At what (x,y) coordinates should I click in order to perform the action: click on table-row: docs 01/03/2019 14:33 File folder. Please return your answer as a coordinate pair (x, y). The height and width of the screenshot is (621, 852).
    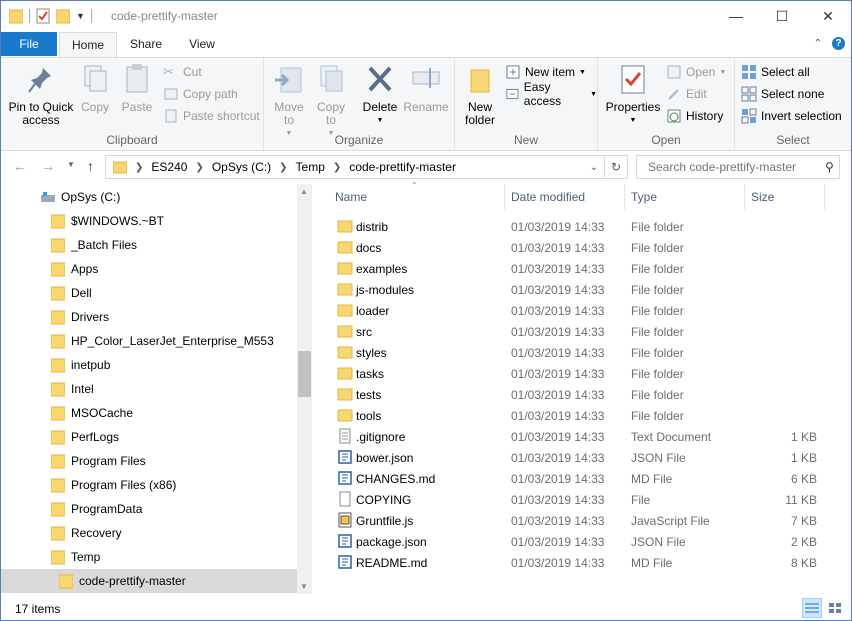
    Looking at the image, I should click on (577, 247).